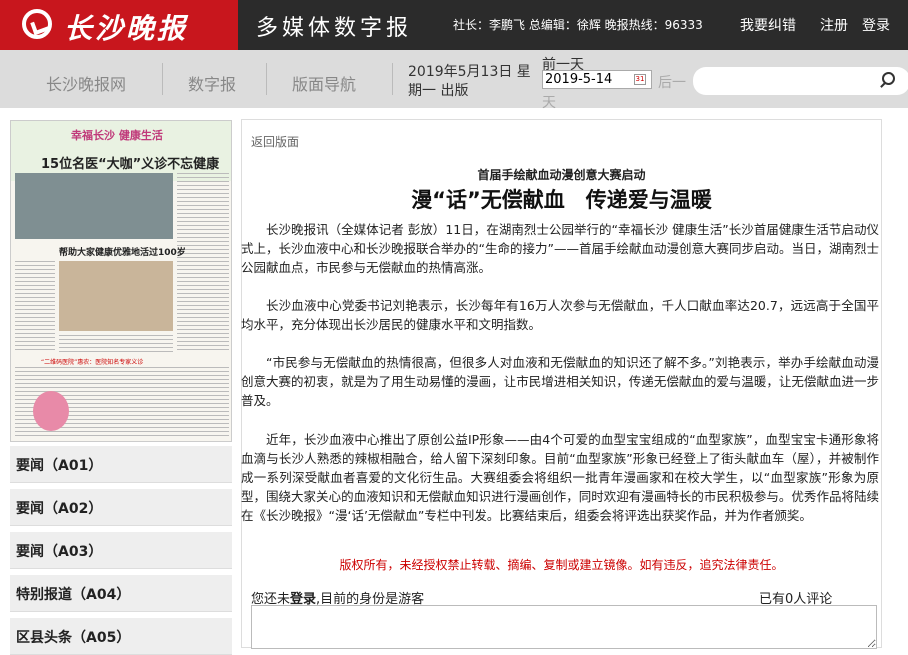 This screenshot has height=655, width=908. What do you see at coordinates (834, 25) in the screenshot?
I see `register-link: 注册` at bounding box center [834, 25].